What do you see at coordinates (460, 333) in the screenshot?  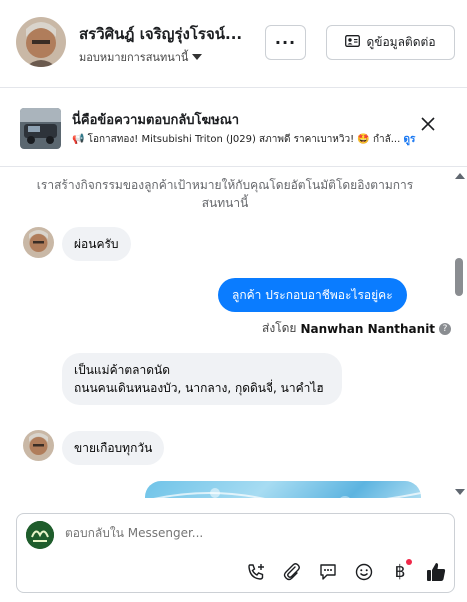 I see `scrollbar-track` at bounding box center [460, 333].